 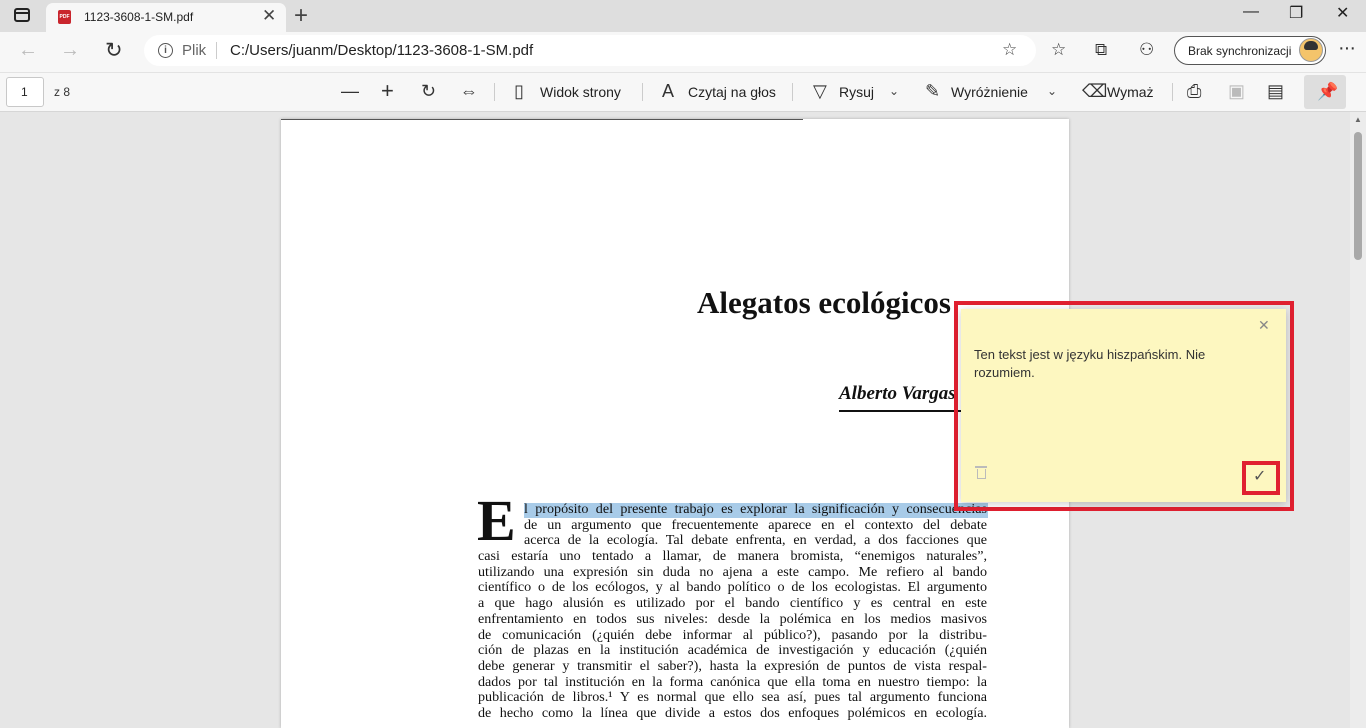 What do you see at coordinates (542, 119) in the screenshot?
I see `header-rule` at bounding box center [542, 119].